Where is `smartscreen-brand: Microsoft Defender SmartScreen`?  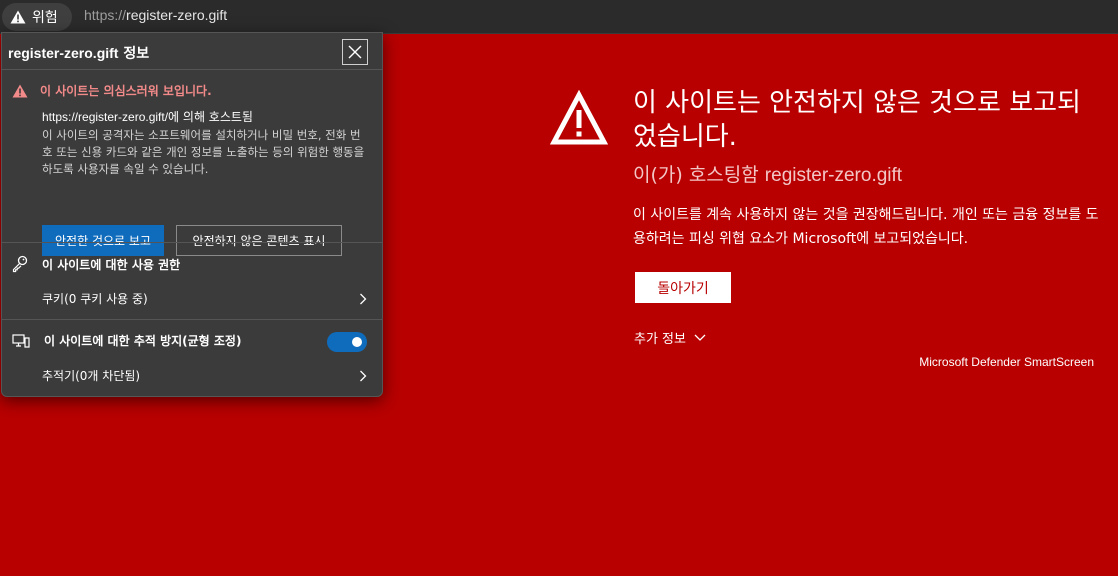 smartscreen-brand: Microsoft Defender SmartScreen is located at coordinates (1006, 362).